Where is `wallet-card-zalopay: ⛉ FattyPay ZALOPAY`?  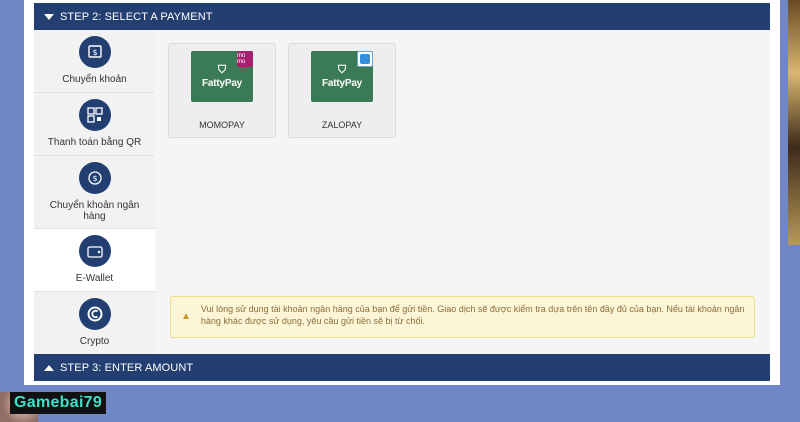
wallet-card-zalopay: ⛉ FattyPay ZALOPAY is located at coordinates (342, 90).